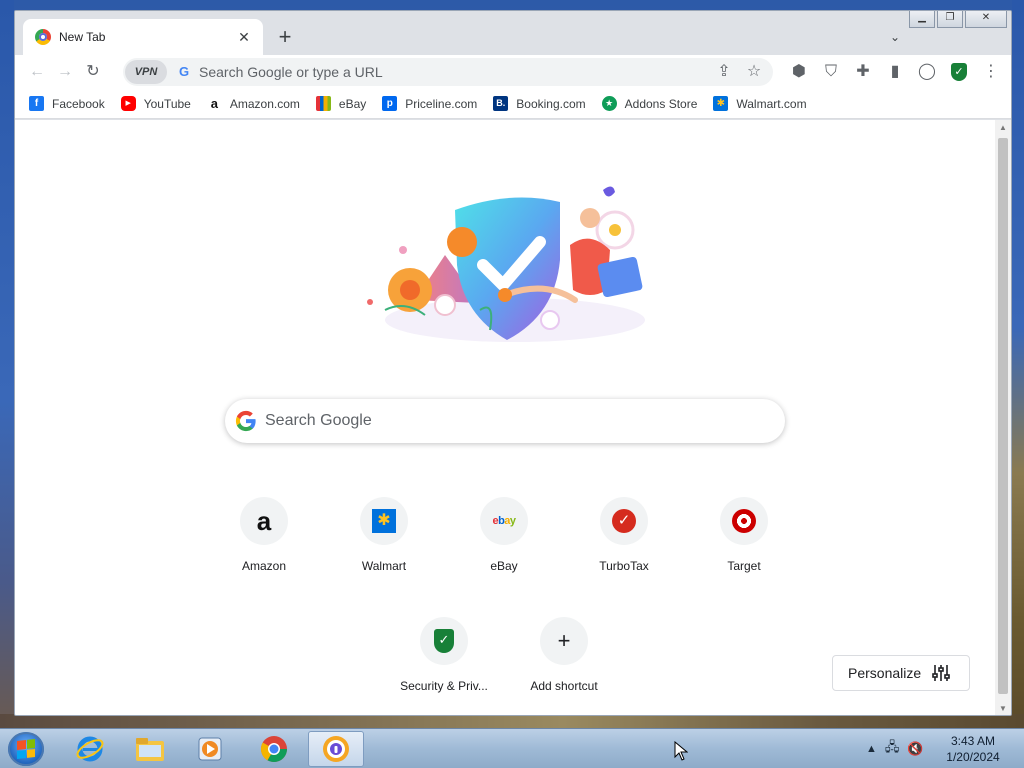  Describe the element at coordinates (455, 72) in the screenshot. I see `address-input: Search Google or type a URL` at that location.